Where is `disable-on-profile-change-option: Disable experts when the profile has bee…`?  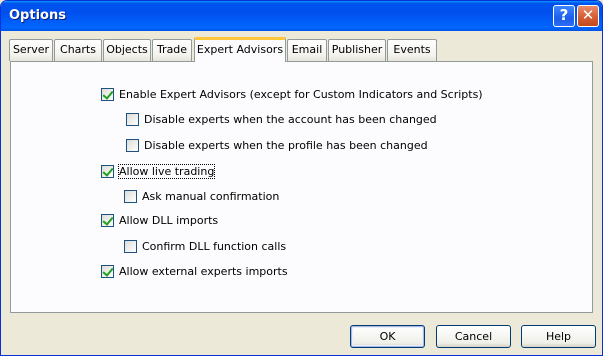
disable-on-profile-change-option: Disable experts when the profile has bee… is located at coordinates (277, 145).